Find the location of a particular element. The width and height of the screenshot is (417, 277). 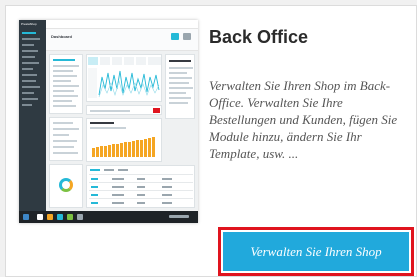

thumbnail-activity-panel is located at coordinates (66, 84).